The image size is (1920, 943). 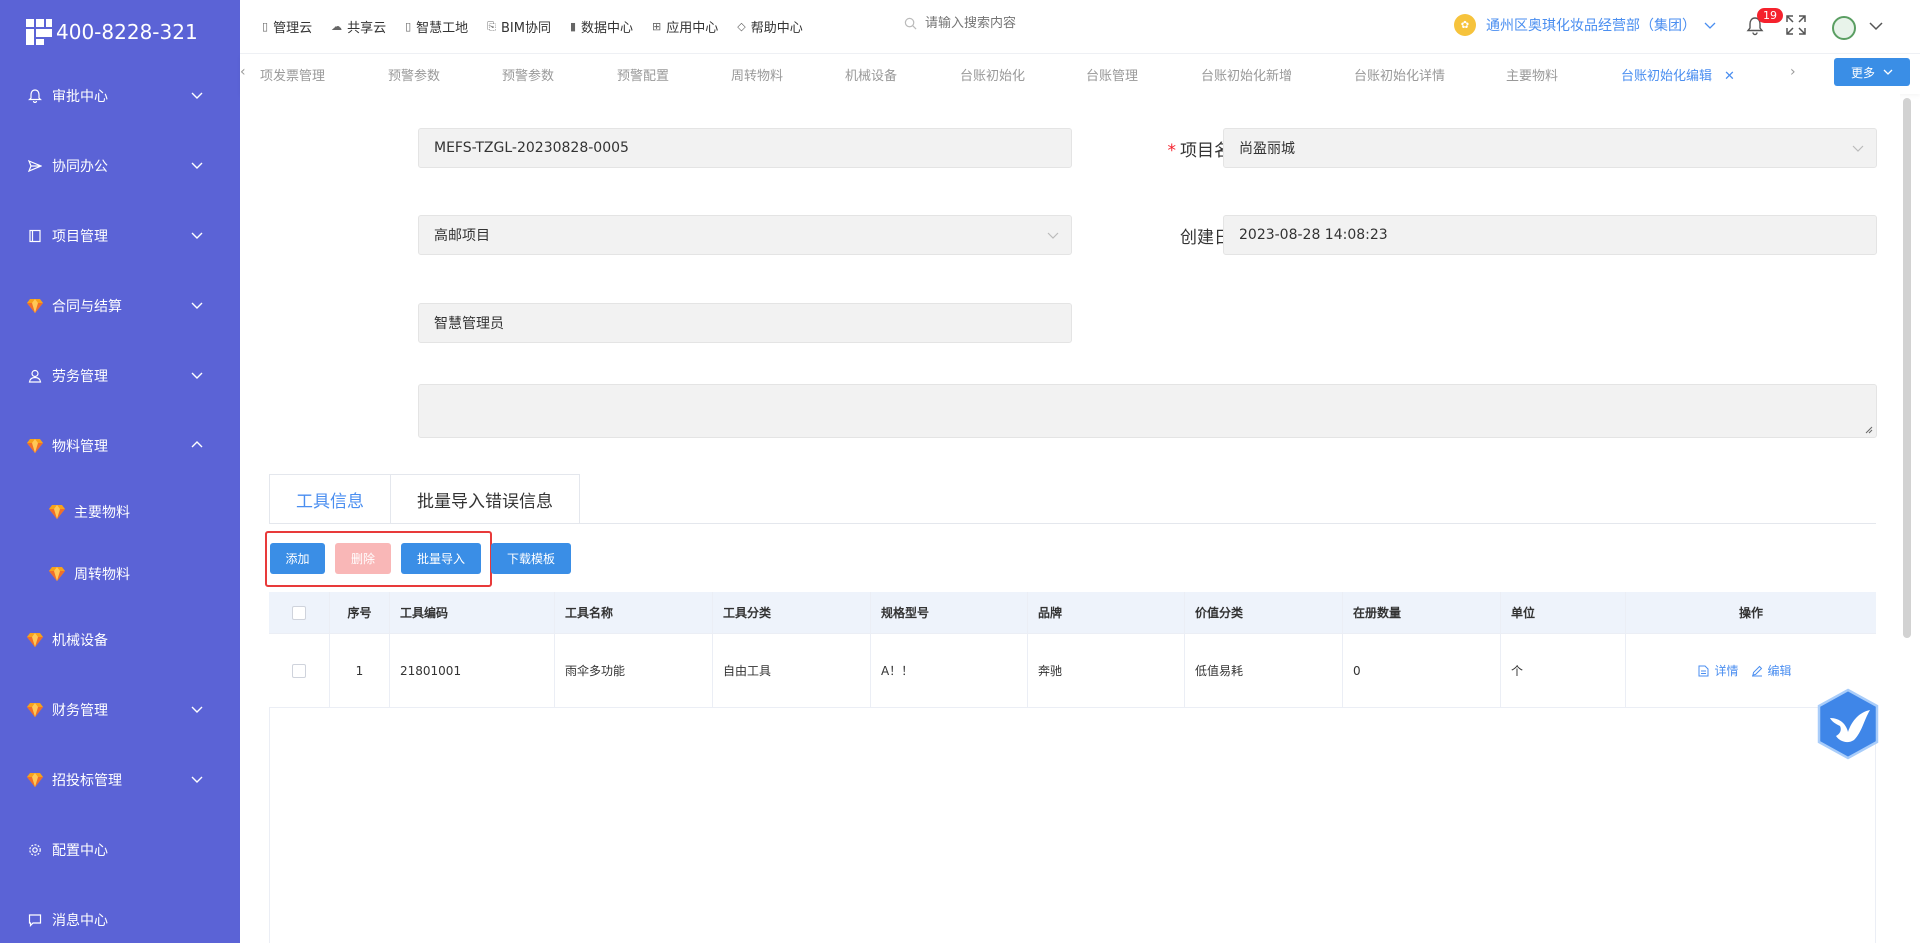 I want to click on share-icon: ⎘, so click(x=491, y=26).